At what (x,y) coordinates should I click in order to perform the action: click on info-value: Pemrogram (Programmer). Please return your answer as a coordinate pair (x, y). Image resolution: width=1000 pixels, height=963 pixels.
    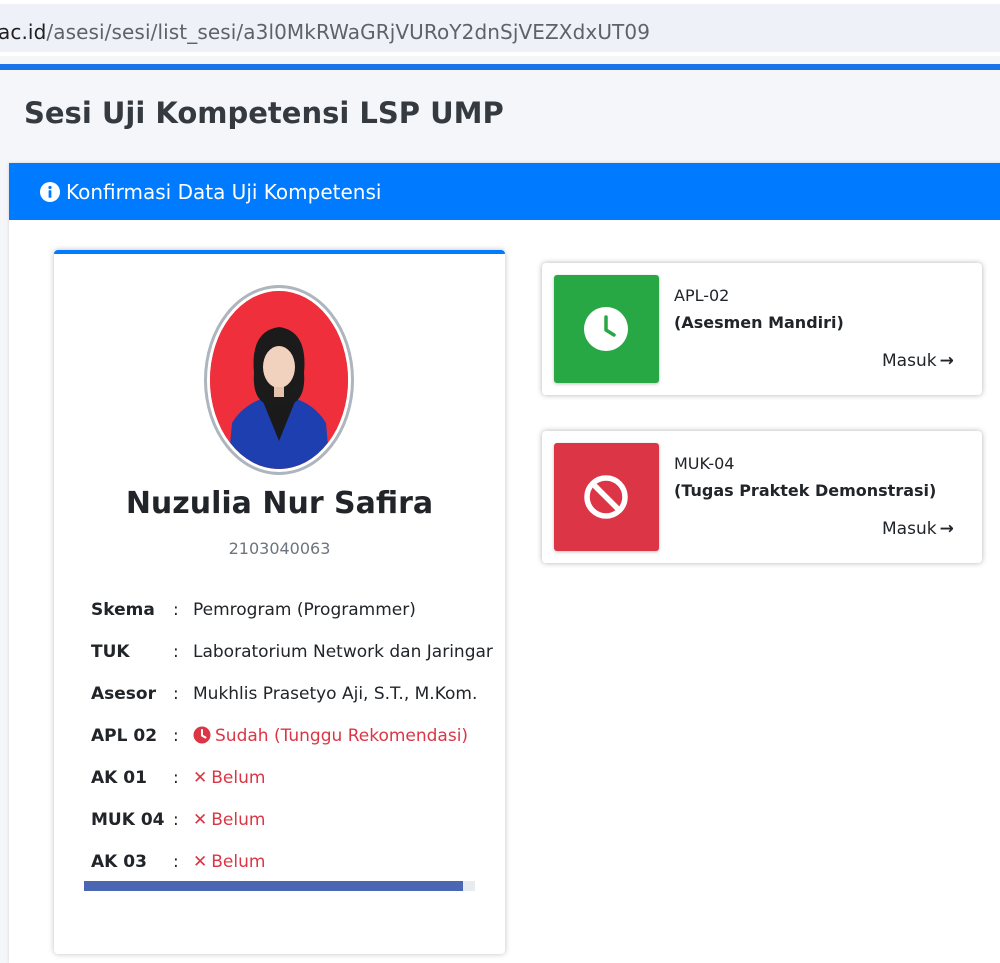
    Looking at the image, I should click on (304, 610).